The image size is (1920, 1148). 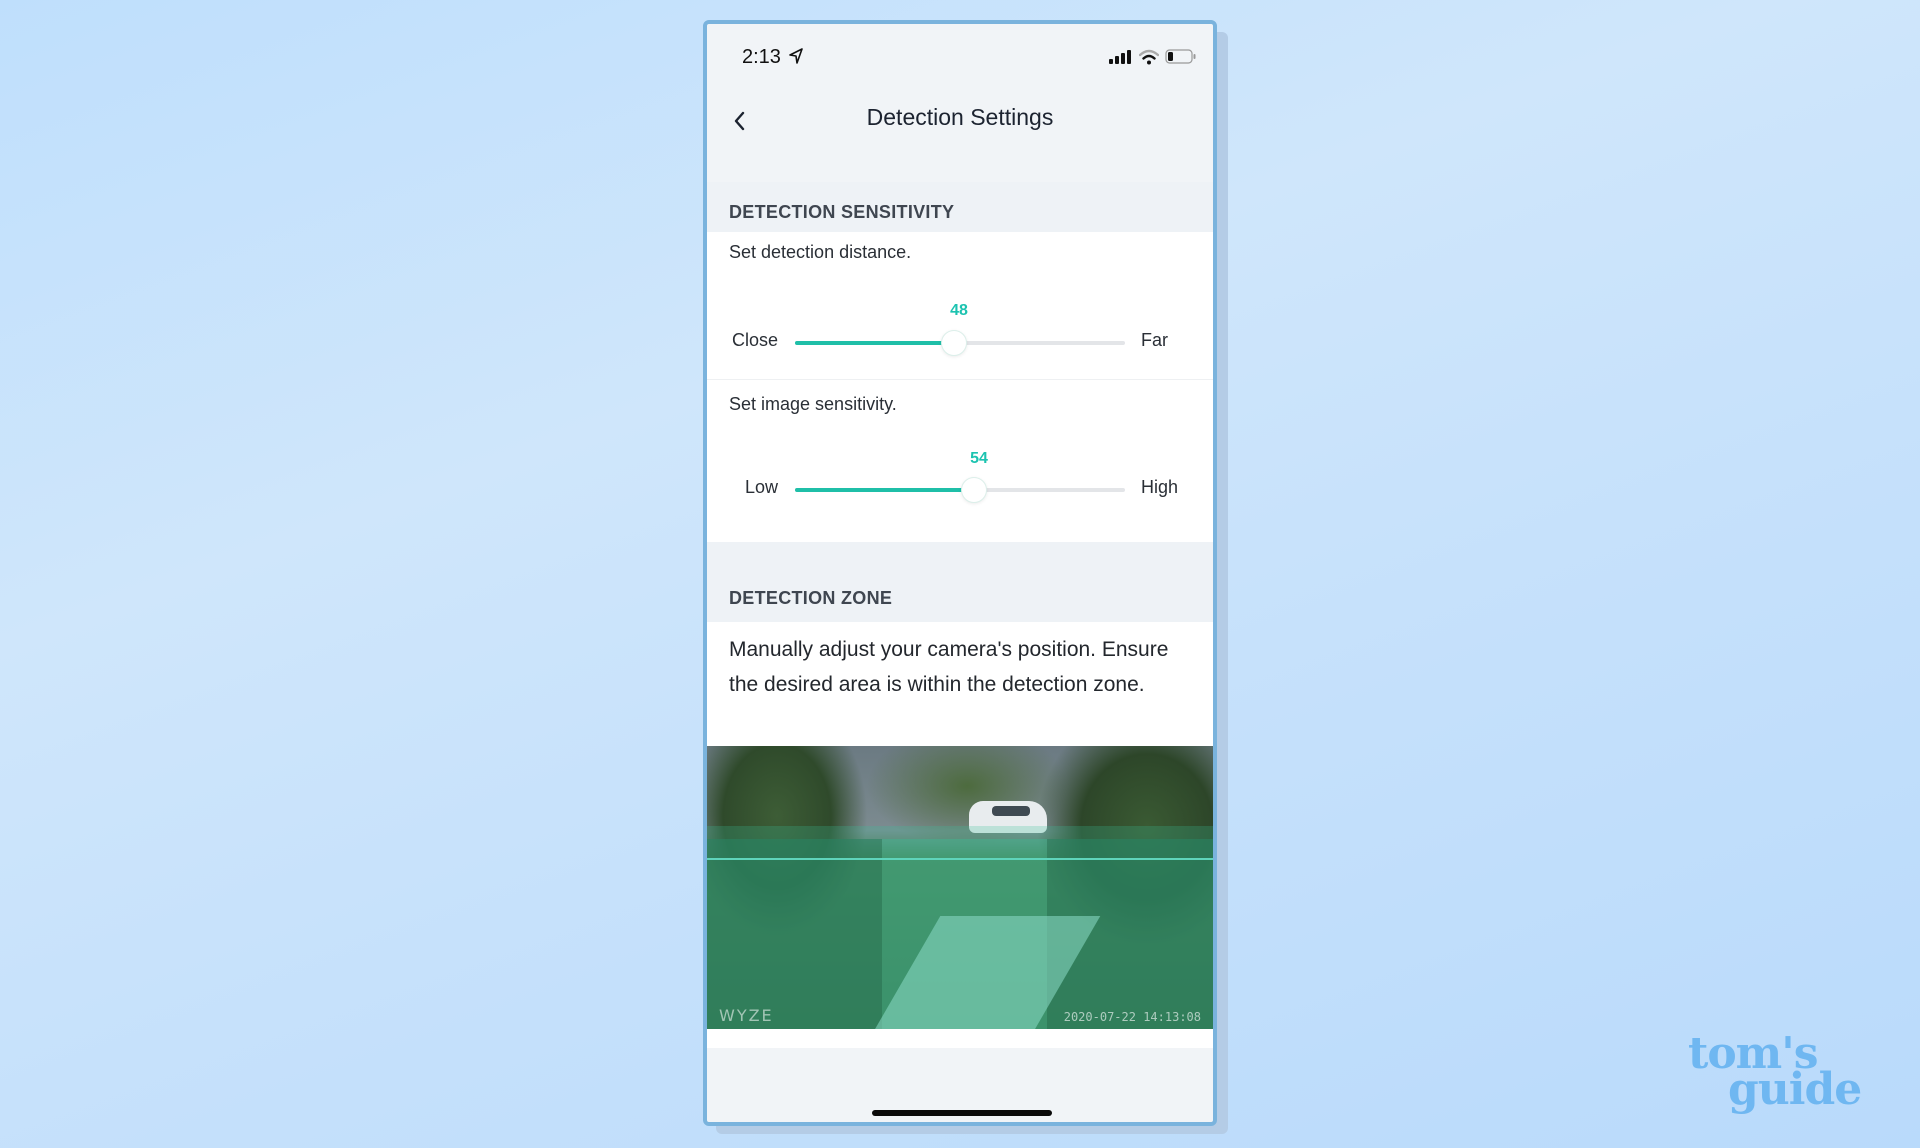 What do you see at coordinates (1132, 1017) in the screenshot?
I see `camera-timestamp: 2020-07-22 14:13:08` at bounding box center [1132, 1017].